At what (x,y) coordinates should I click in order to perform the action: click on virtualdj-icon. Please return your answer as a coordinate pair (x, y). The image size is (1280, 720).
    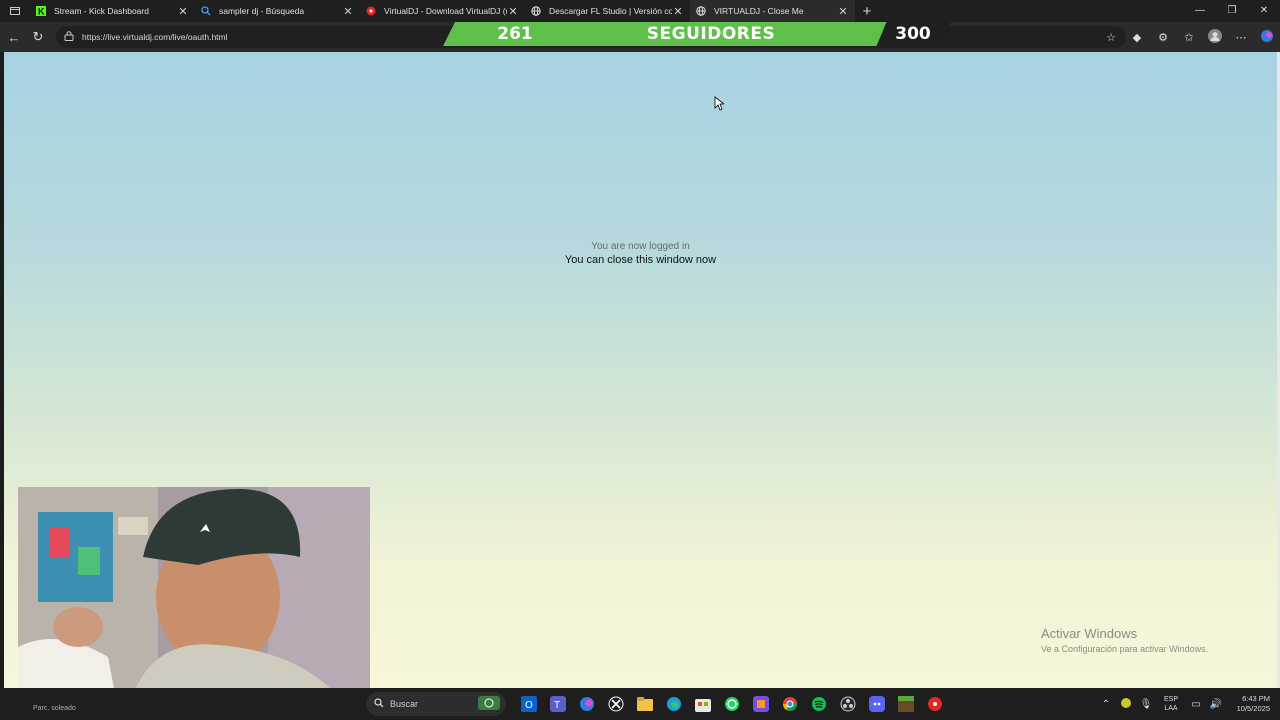
    Looking at the image, I should click on (934, 704).